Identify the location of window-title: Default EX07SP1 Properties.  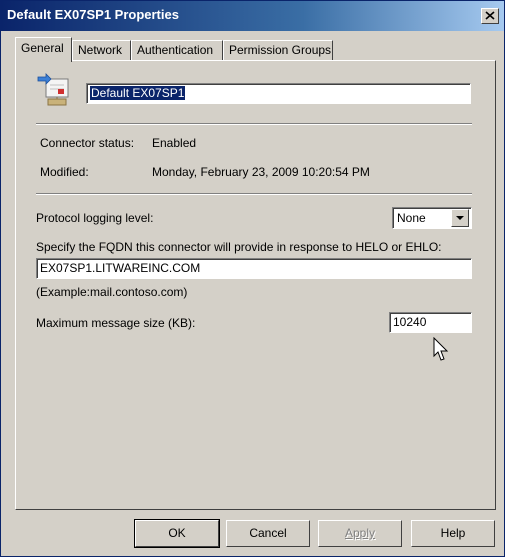
(93, 14).